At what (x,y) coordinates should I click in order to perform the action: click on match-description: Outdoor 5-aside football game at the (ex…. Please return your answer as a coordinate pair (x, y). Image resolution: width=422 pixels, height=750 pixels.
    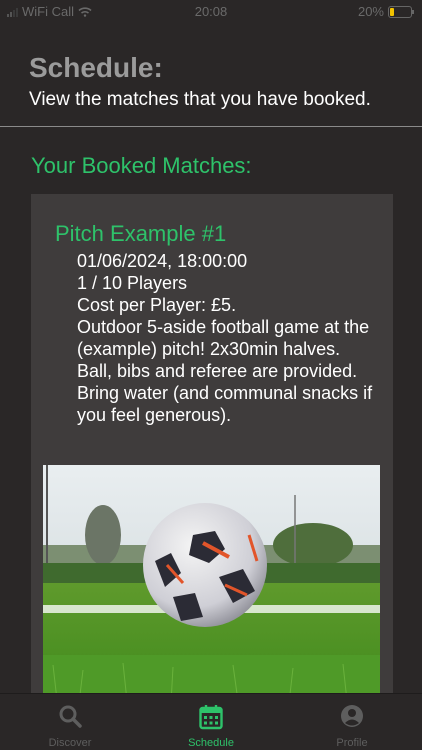
    Looking at the image, I should click on (225, 371).